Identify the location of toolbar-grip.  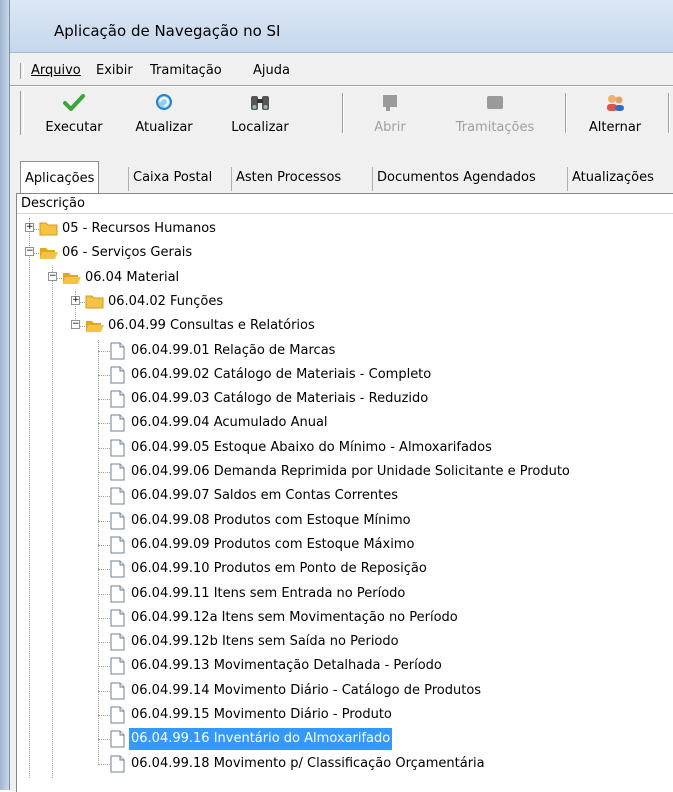
(22, 113).